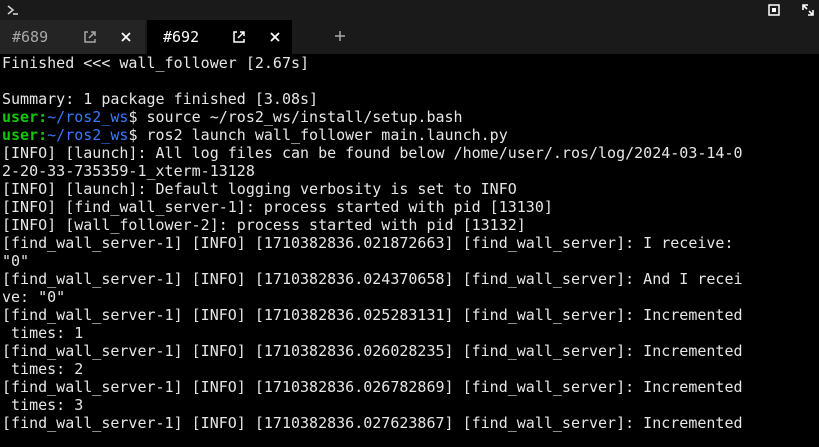 The image size is (819, 447). I want to click on expand-icon, so click(808, 10).